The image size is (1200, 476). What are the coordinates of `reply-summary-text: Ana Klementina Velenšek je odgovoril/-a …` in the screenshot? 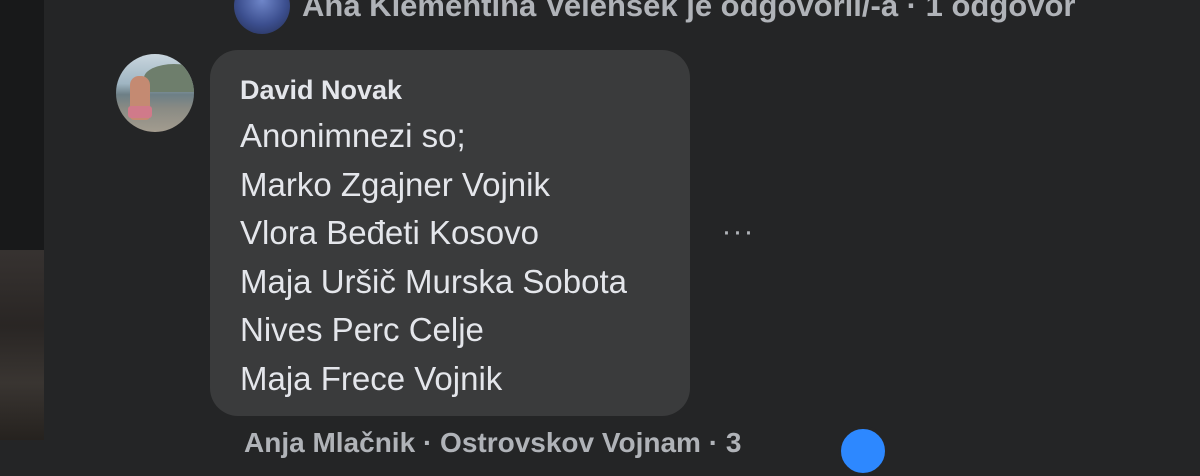 It's located at (689, 11).